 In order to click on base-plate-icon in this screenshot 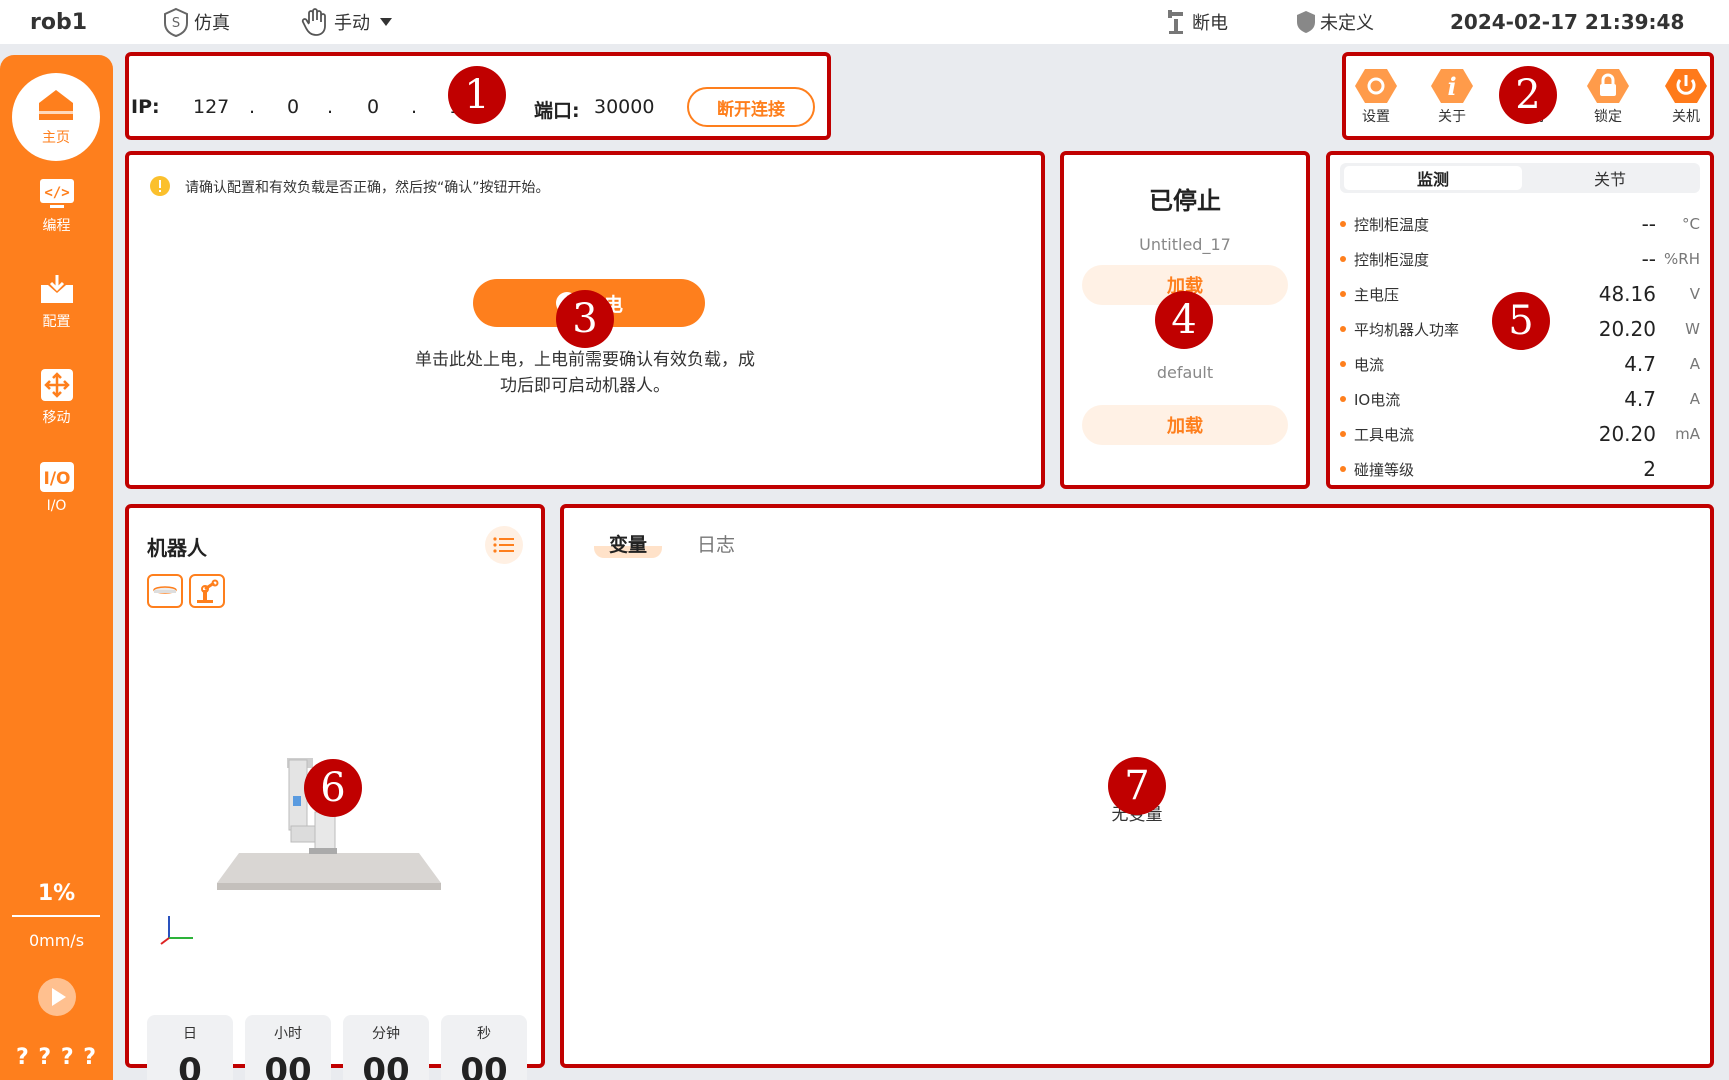, I will do `click(165, 590)`.